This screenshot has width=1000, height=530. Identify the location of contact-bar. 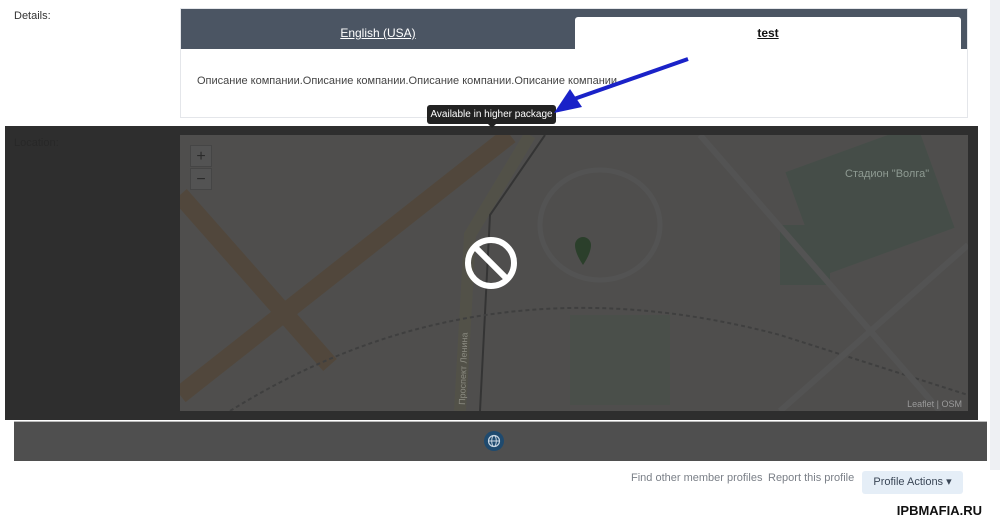
(500, 441).